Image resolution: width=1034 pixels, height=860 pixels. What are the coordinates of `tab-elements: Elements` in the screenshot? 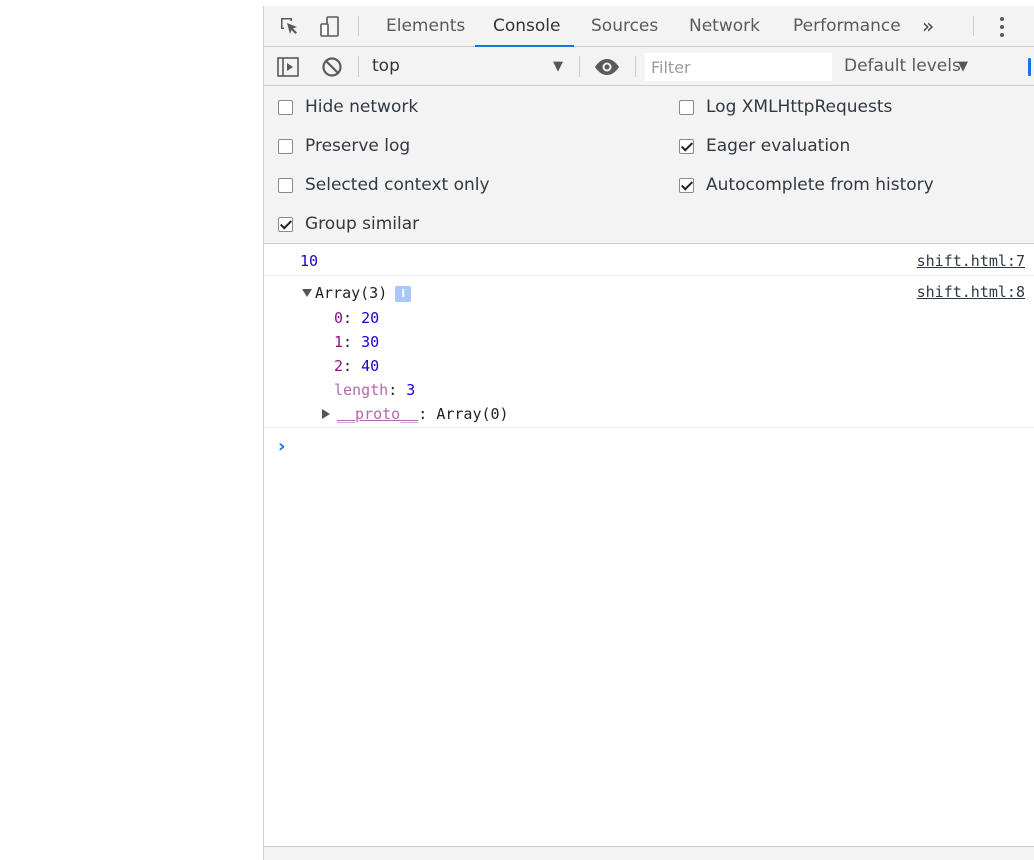 It's located at (425, 26).